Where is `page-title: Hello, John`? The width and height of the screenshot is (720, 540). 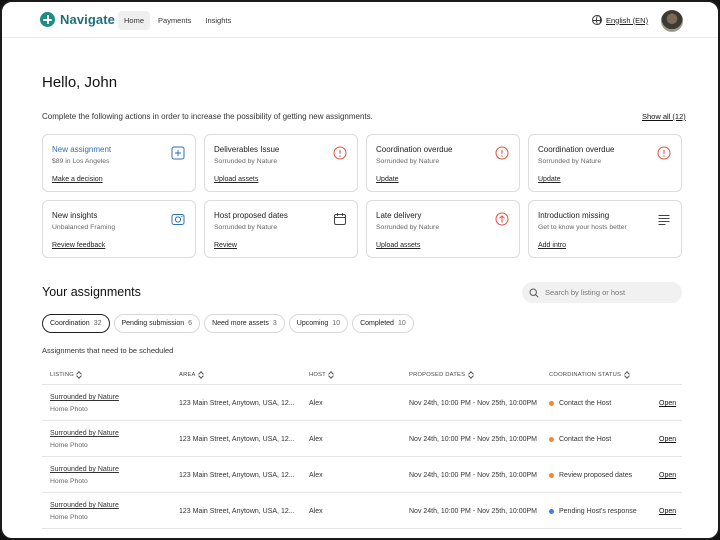
page-title: Hello, John is located at coordinates (80, 82).